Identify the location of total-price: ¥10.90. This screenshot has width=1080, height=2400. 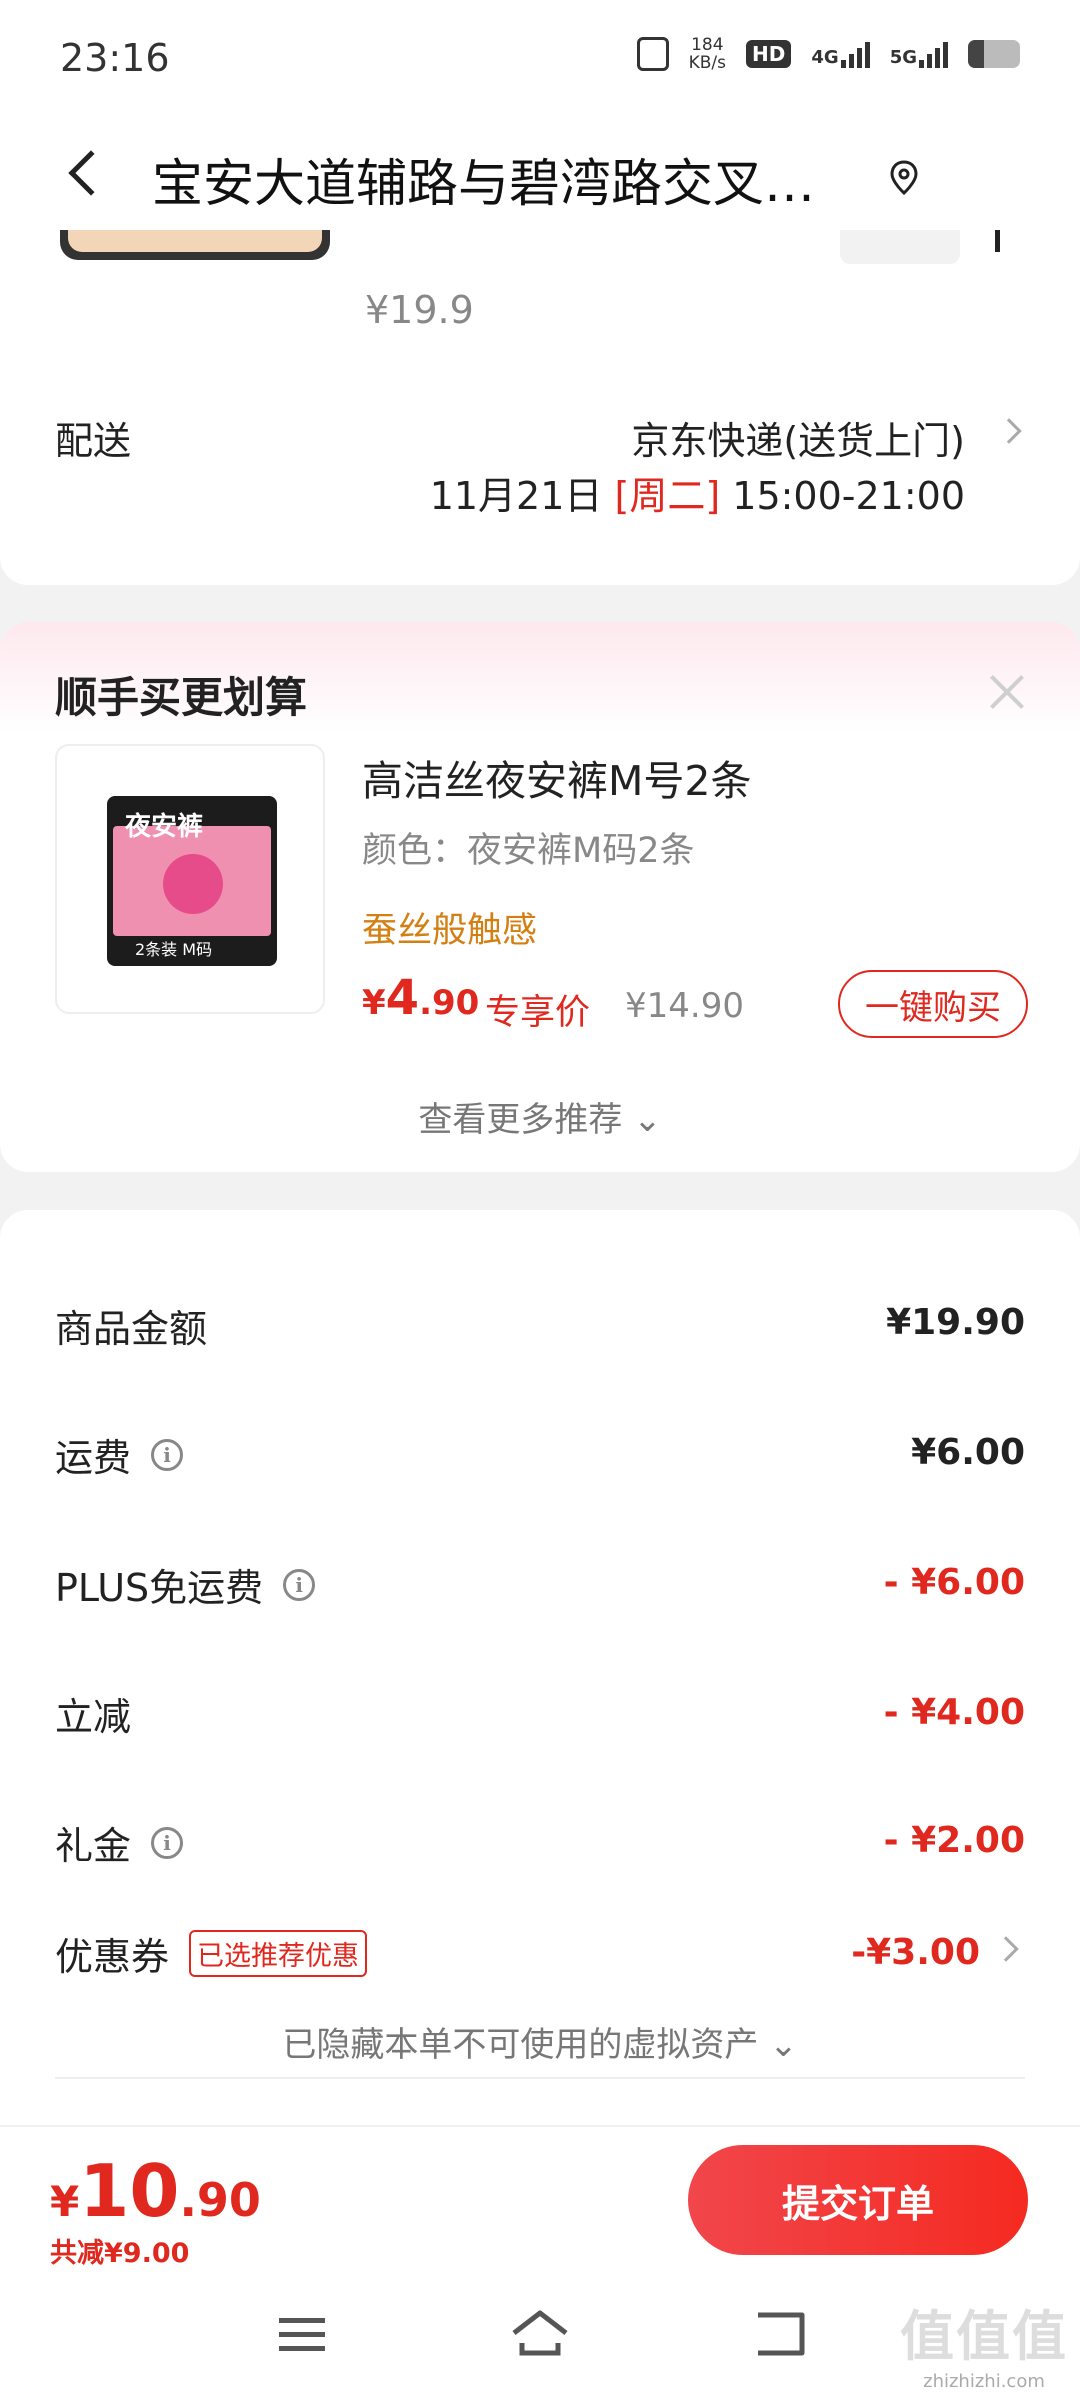
(155, 2191).